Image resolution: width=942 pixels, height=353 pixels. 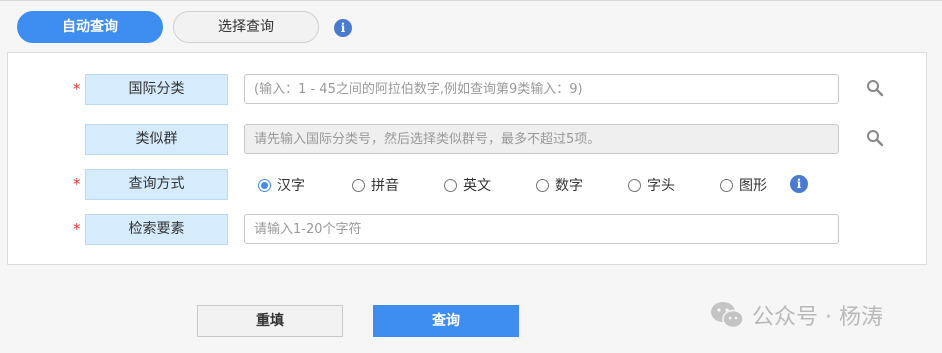 What do you see at coordinates (477, 186) in the screenshot?
I see `radio-label: 英文` at bounding box center [477, 186].